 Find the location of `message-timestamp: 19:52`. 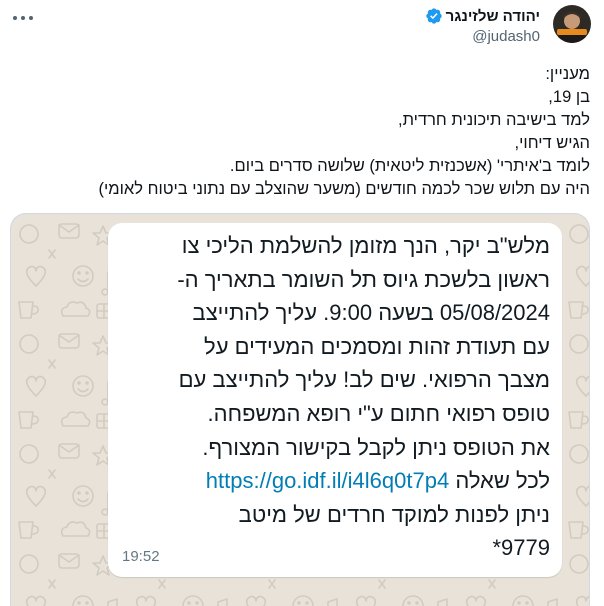

message-timestamp: 19:52 is located at coordinates (141, 556).